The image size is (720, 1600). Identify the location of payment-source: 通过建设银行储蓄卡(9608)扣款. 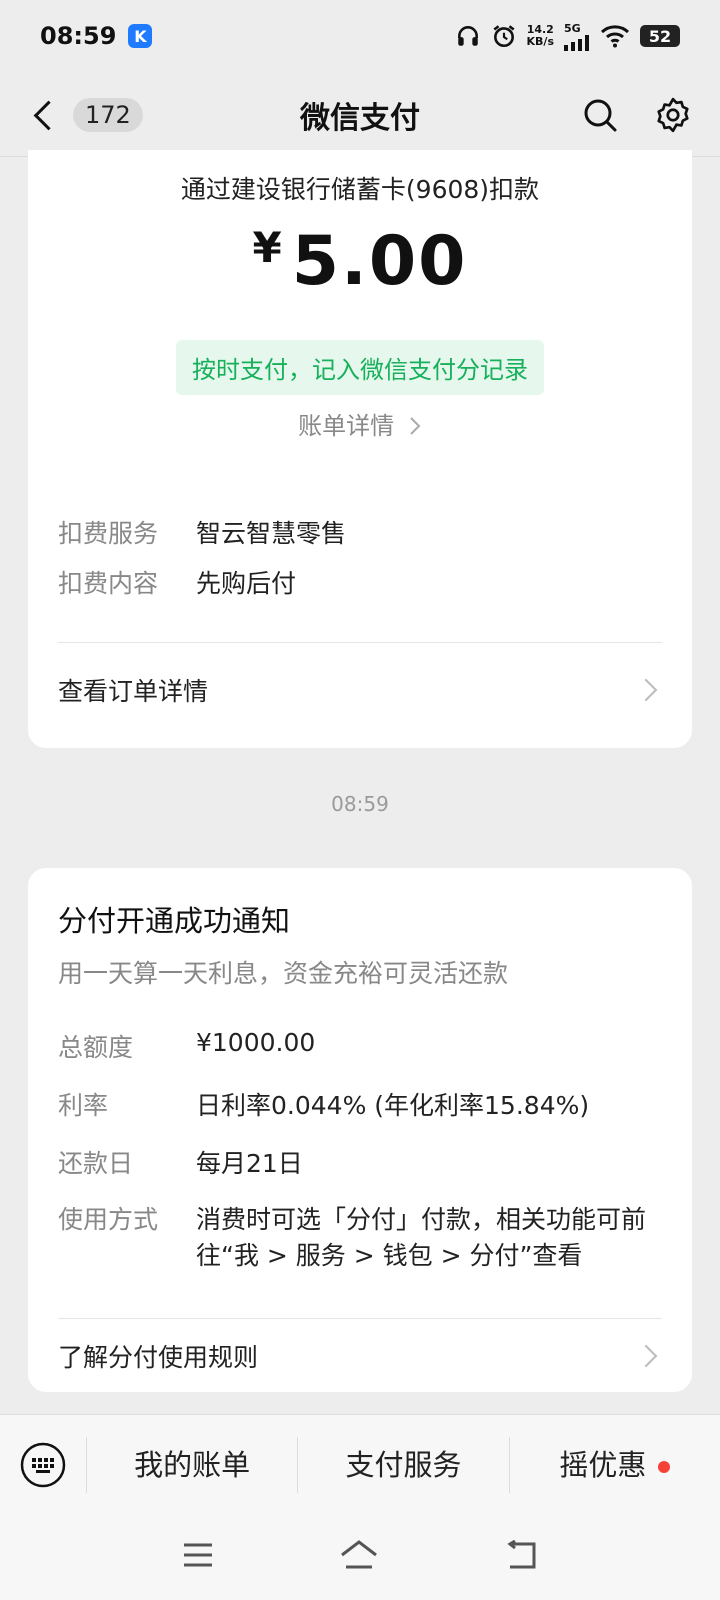
(360, 189).